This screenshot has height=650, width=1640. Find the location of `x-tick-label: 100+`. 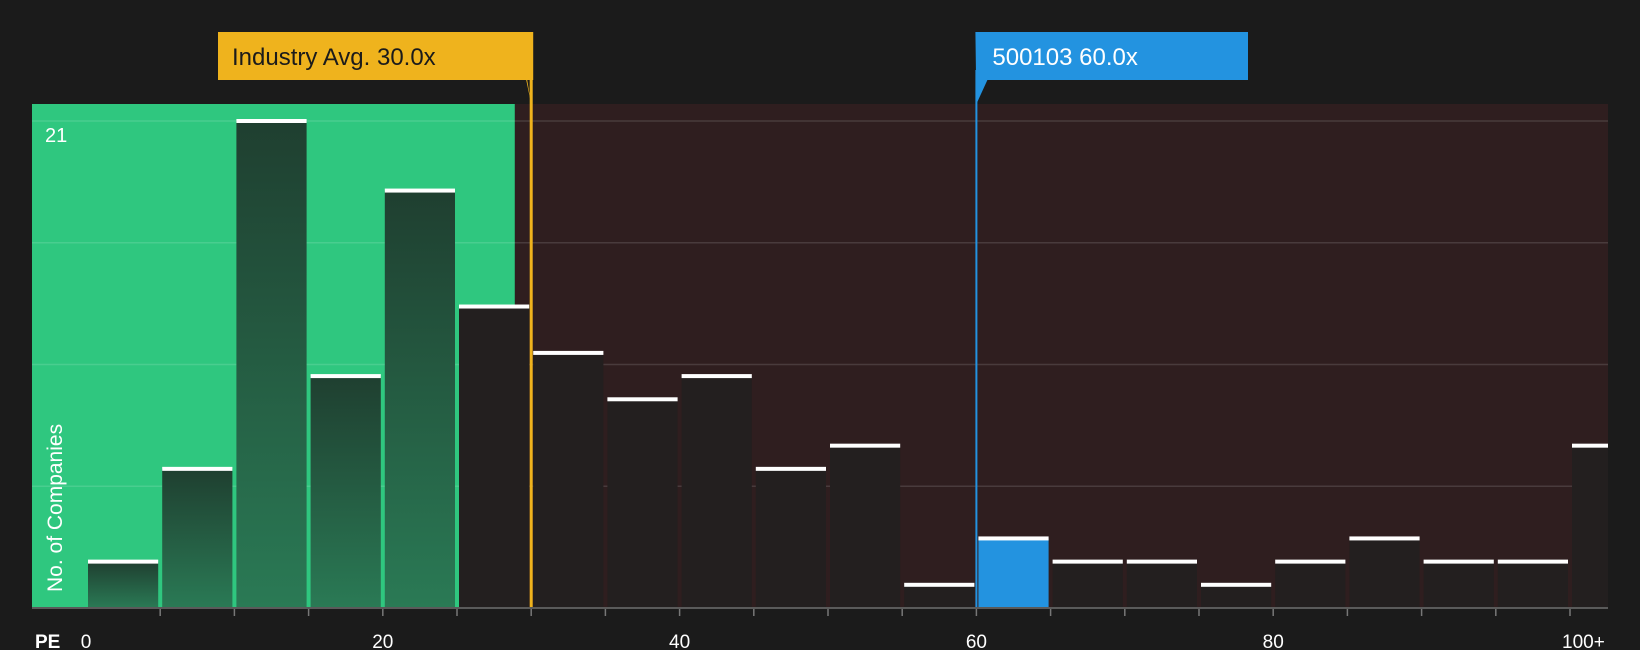

x-tick-label: 100+ is located at coordinates (1583, 641).